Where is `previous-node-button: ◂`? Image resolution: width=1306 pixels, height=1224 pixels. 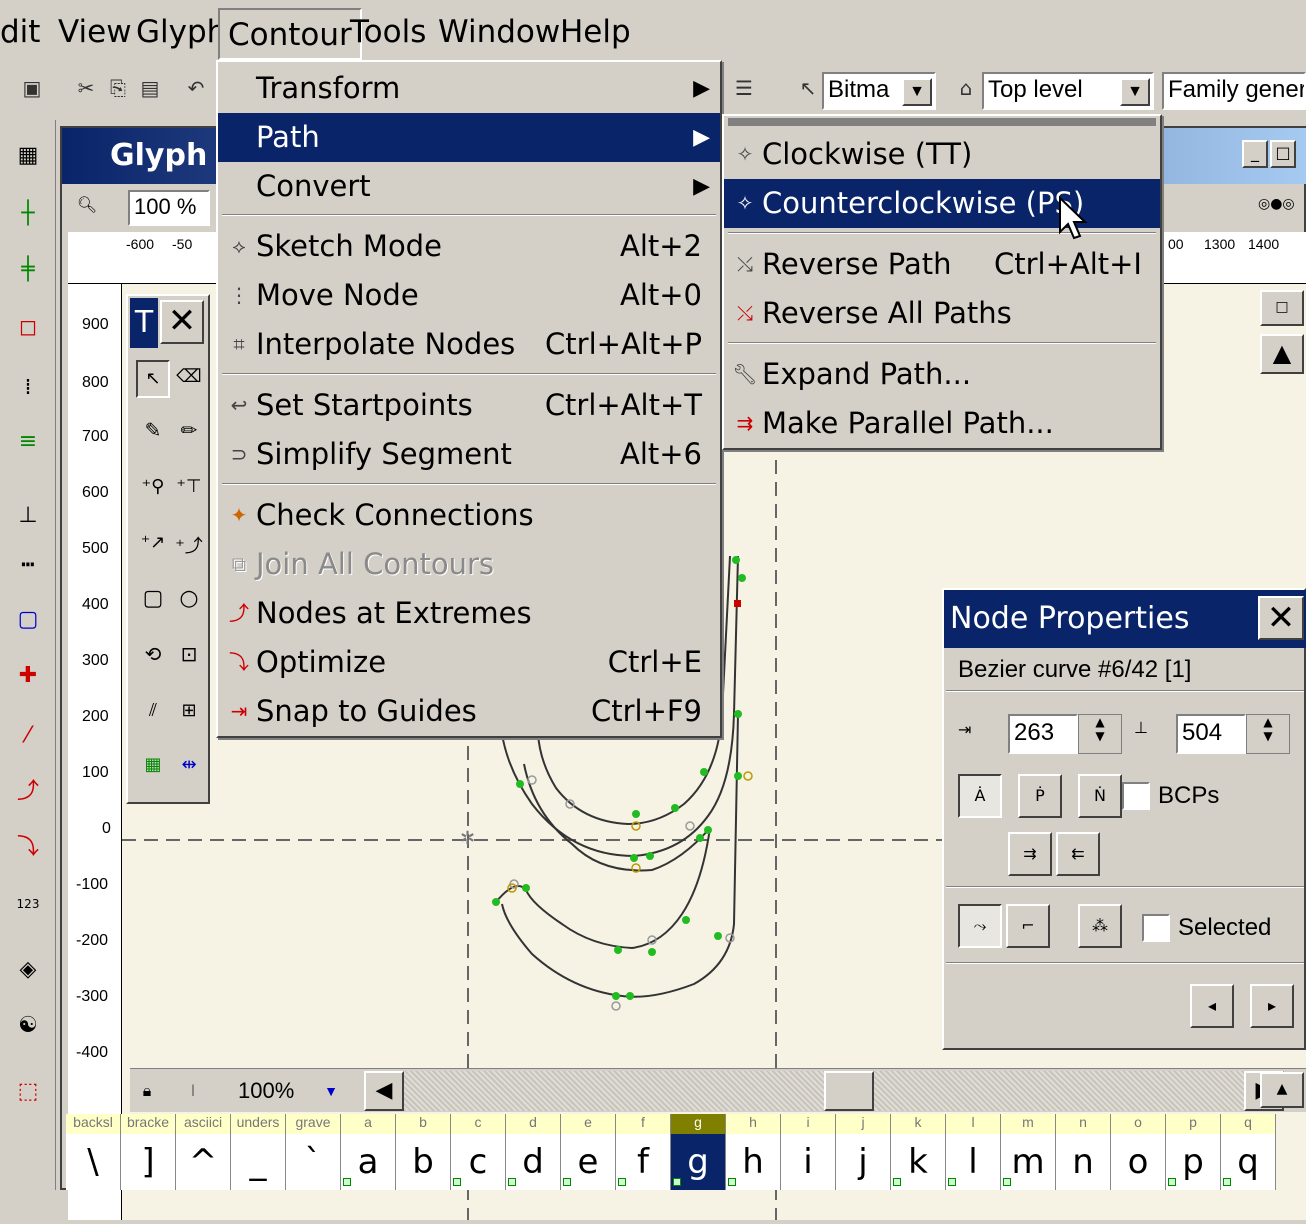
previous-node-button: ◂ is located at coordinates (1212, 1006).